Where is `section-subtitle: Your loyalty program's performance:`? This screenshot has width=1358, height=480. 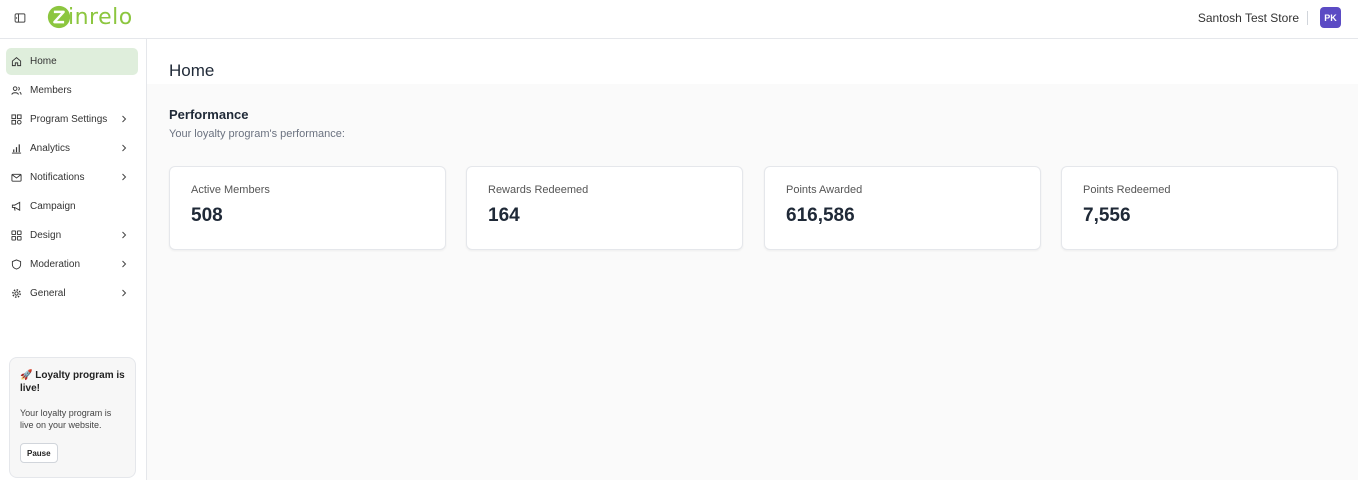
section-subtitle: Your loyalty program's performance: is located at coordinates (257, 134).